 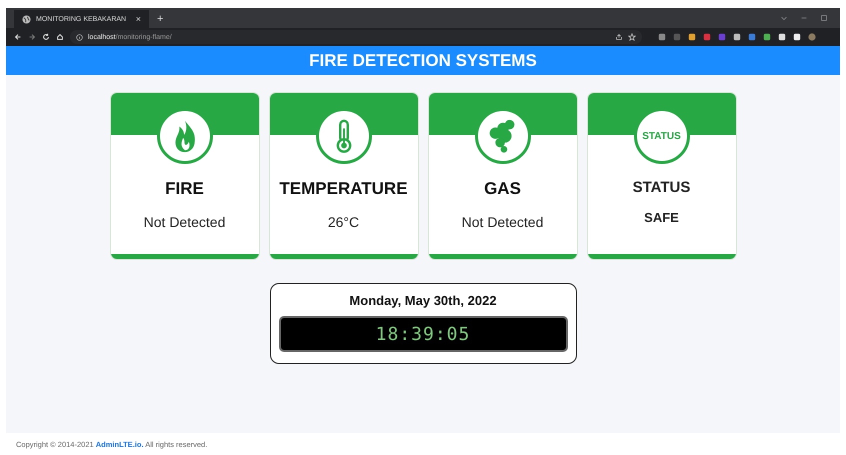 I want to click on status-label: STATUS, so click(x=661, y=136).